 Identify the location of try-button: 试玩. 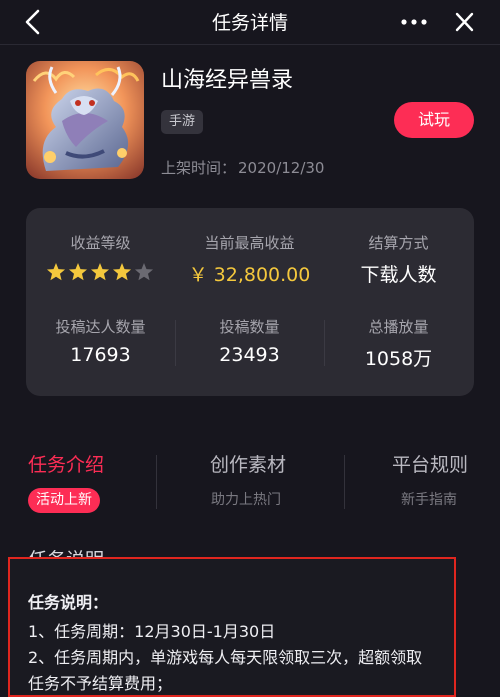
(434, 120).